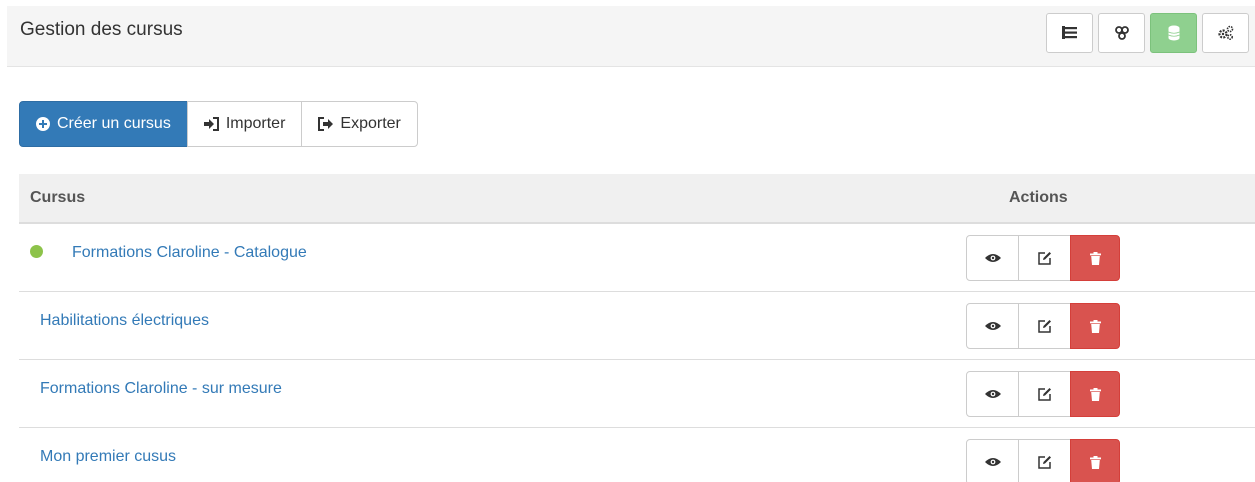 Image resolution: width=1255 pixels, height=482 pixels. What do you see at coordinates (255, 123) in the screenshot?
I see `import-label: Importer` at bounding box center [255, 123].